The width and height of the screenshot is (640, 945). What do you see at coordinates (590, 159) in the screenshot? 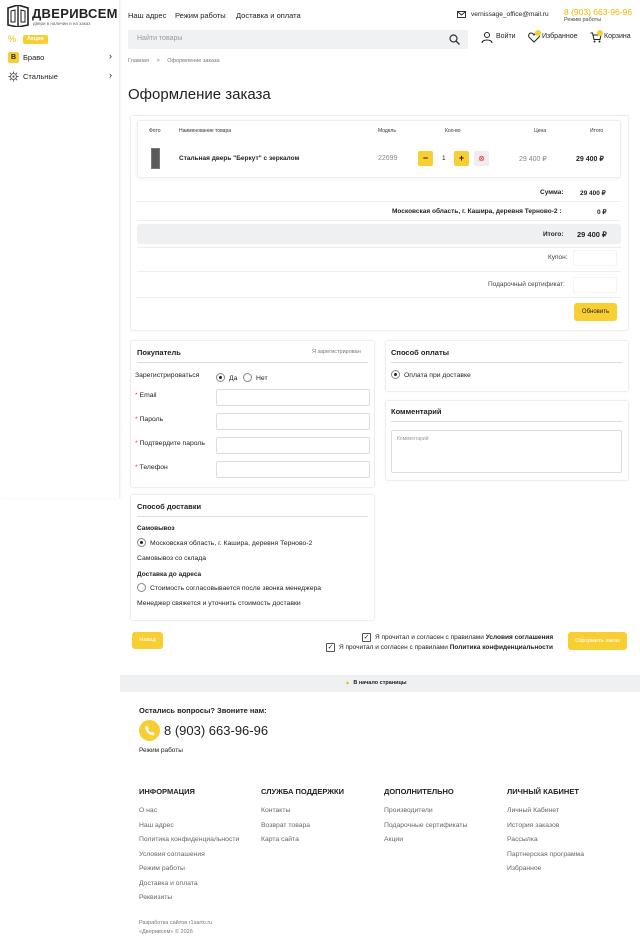
I see `product-total: 29 400 ₽` at bounding box center [590, 159].